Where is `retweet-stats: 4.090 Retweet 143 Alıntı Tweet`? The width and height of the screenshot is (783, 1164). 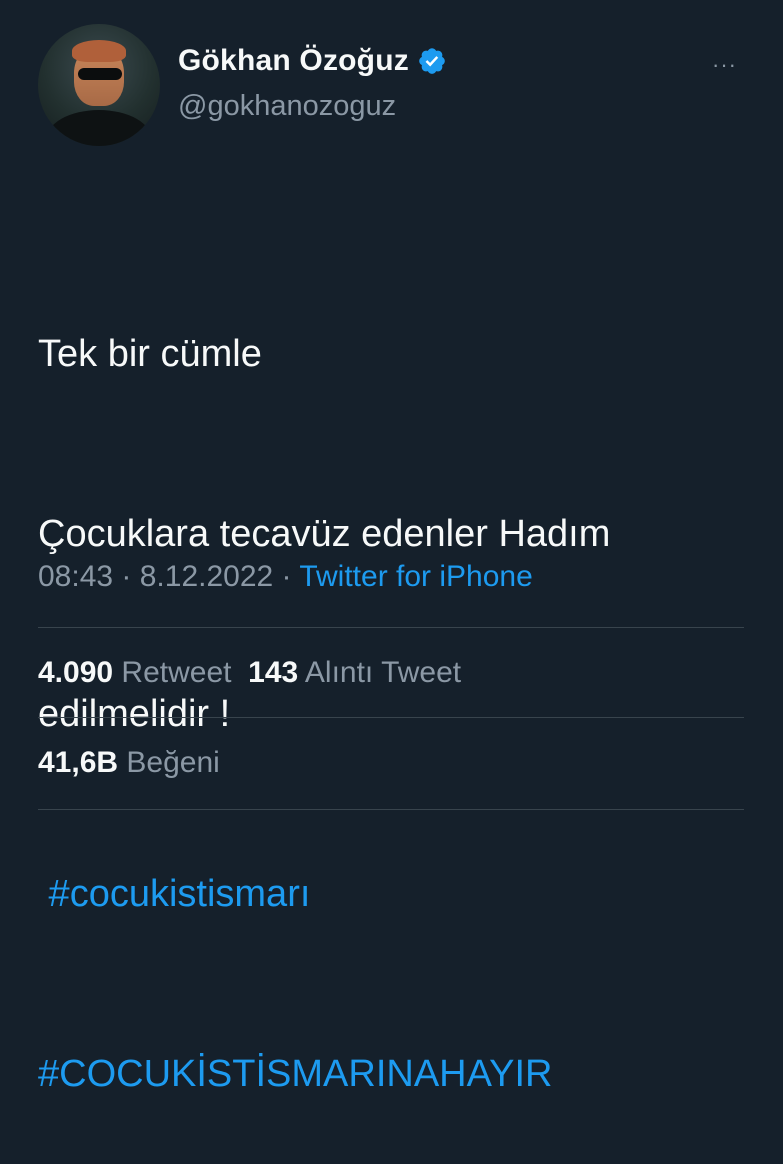
retweet-stats: 4.090 Retweet 143 Alıntı Tweet is located at coordinates (249, 673).